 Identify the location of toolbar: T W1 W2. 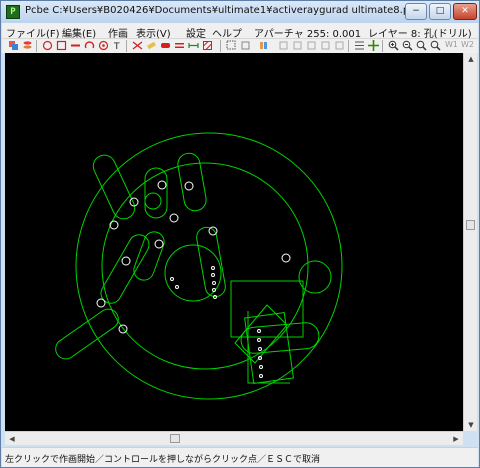
(240, 46).